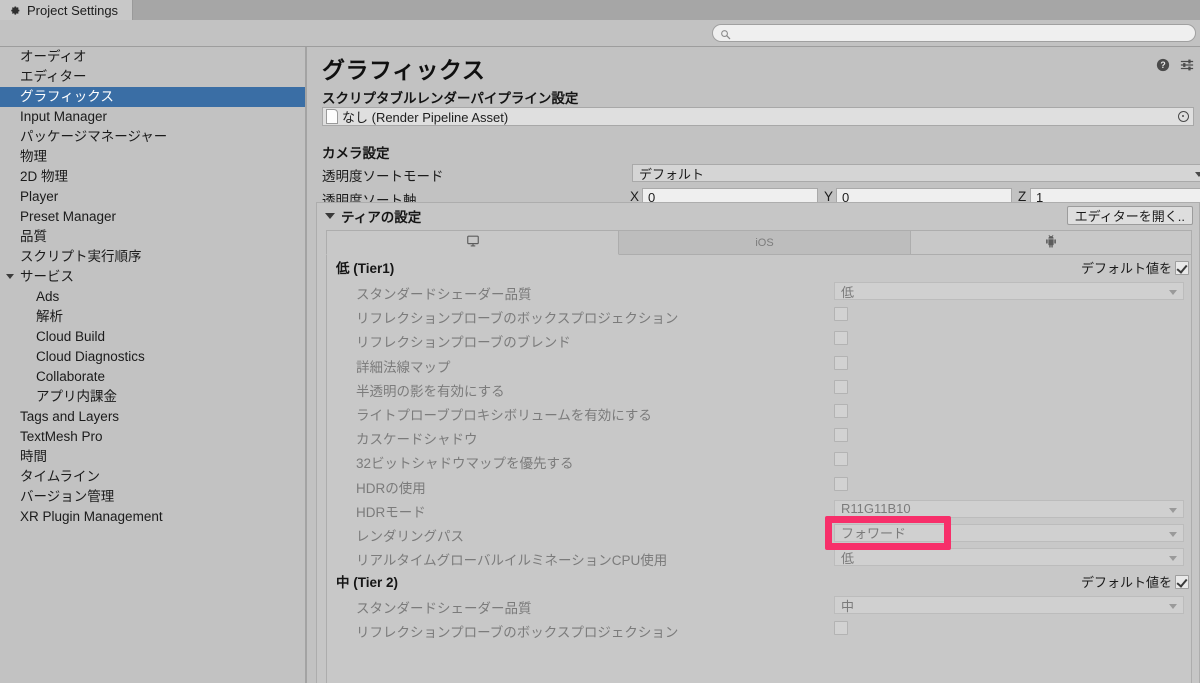  I want to click on tier-property-row: 詳細法線マップ, so click(759, 364).